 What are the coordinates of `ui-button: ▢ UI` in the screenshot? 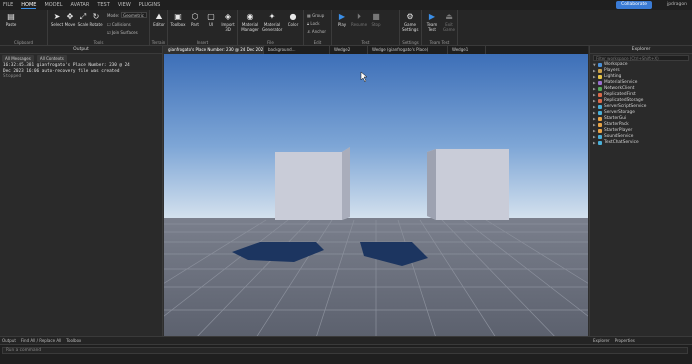 It's located at (211, 19).